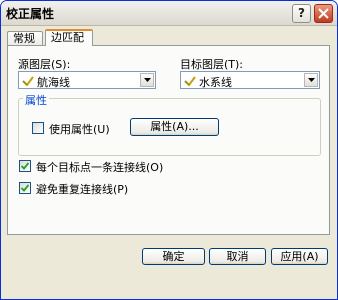  Describe the element at coordinates (36, 100) in the screenshot. I see `attributes-group-title: 属性` at that location.